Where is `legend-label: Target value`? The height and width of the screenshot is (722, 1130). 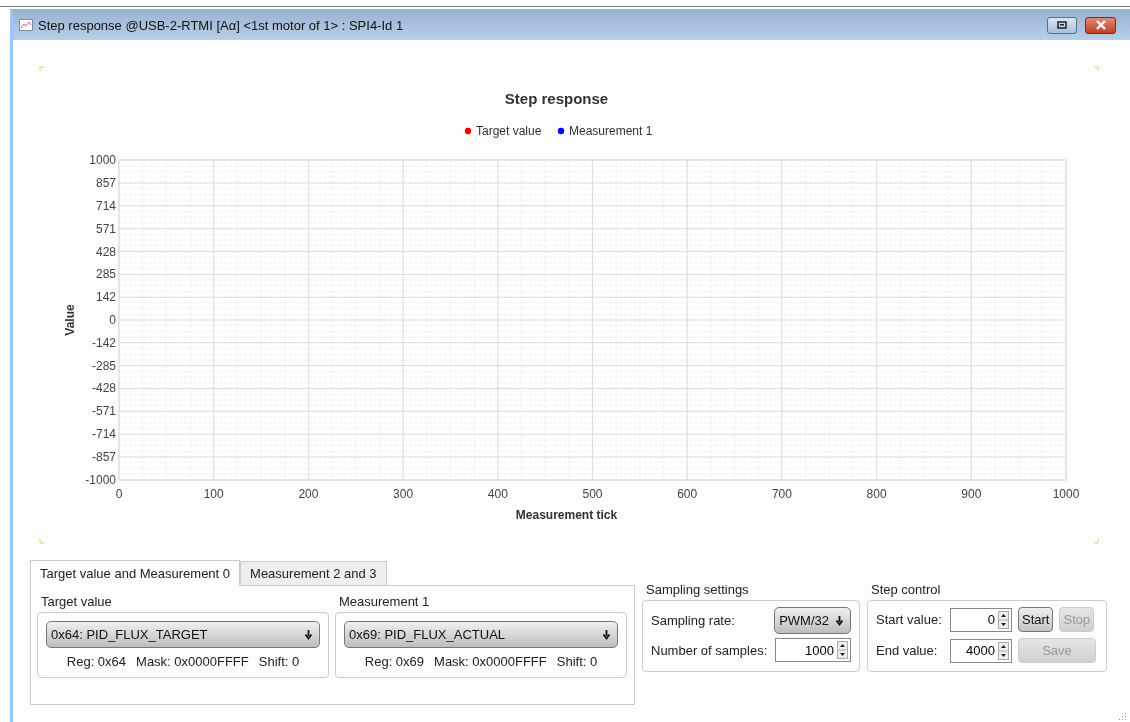 legend-label: Target value is located at coordinates (509, 131).